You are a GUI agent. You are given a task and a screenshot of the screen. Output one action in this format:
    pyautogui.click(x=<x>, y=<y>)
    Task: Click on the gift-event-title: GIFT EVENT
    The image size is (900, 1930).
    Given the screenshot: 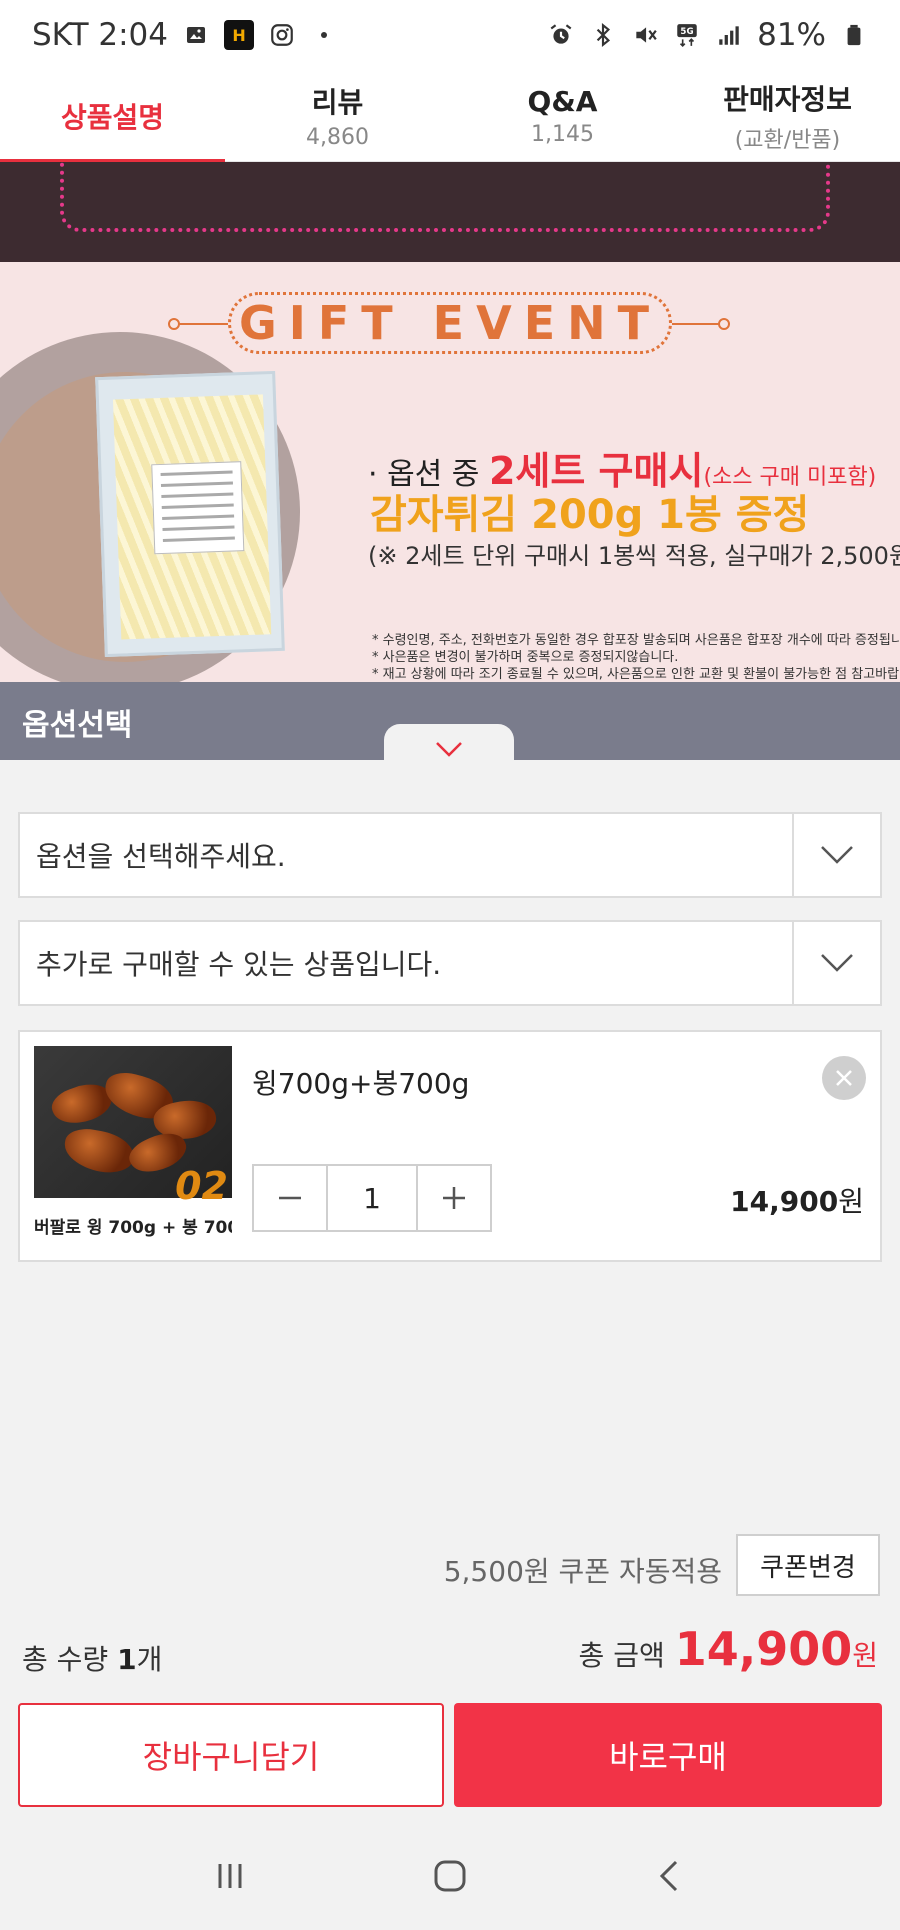 What is the action you would take?
    pyautogui.click(x=450, y=323)
    